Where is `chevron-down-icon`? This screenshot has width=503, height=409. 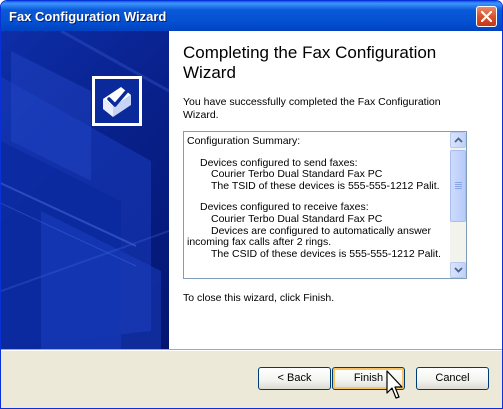 chevron-down-icon is located at coordinates (458, 270).